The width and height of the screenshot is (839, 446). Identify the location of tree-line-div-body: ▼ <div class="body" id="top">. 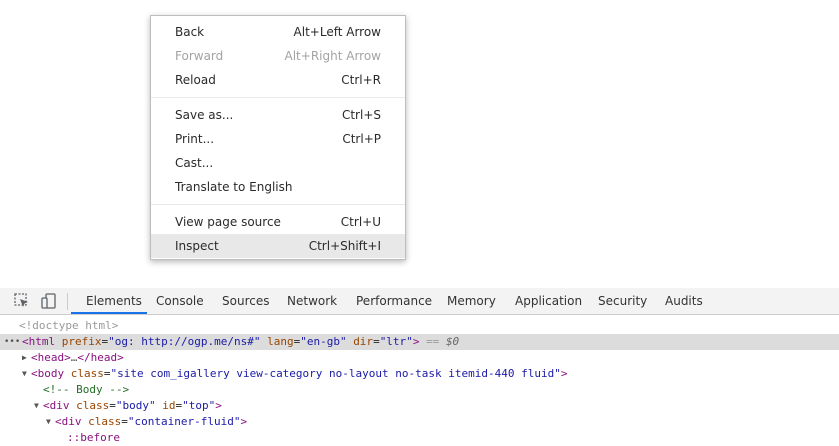
(419, 406).